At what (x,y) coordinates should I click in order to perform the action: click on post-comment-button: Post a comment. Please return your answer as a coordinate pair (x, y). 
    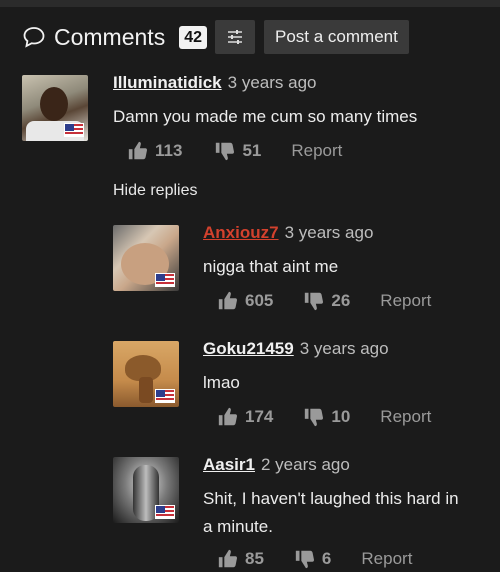
    Looking at the image, I should click on (336, 37).